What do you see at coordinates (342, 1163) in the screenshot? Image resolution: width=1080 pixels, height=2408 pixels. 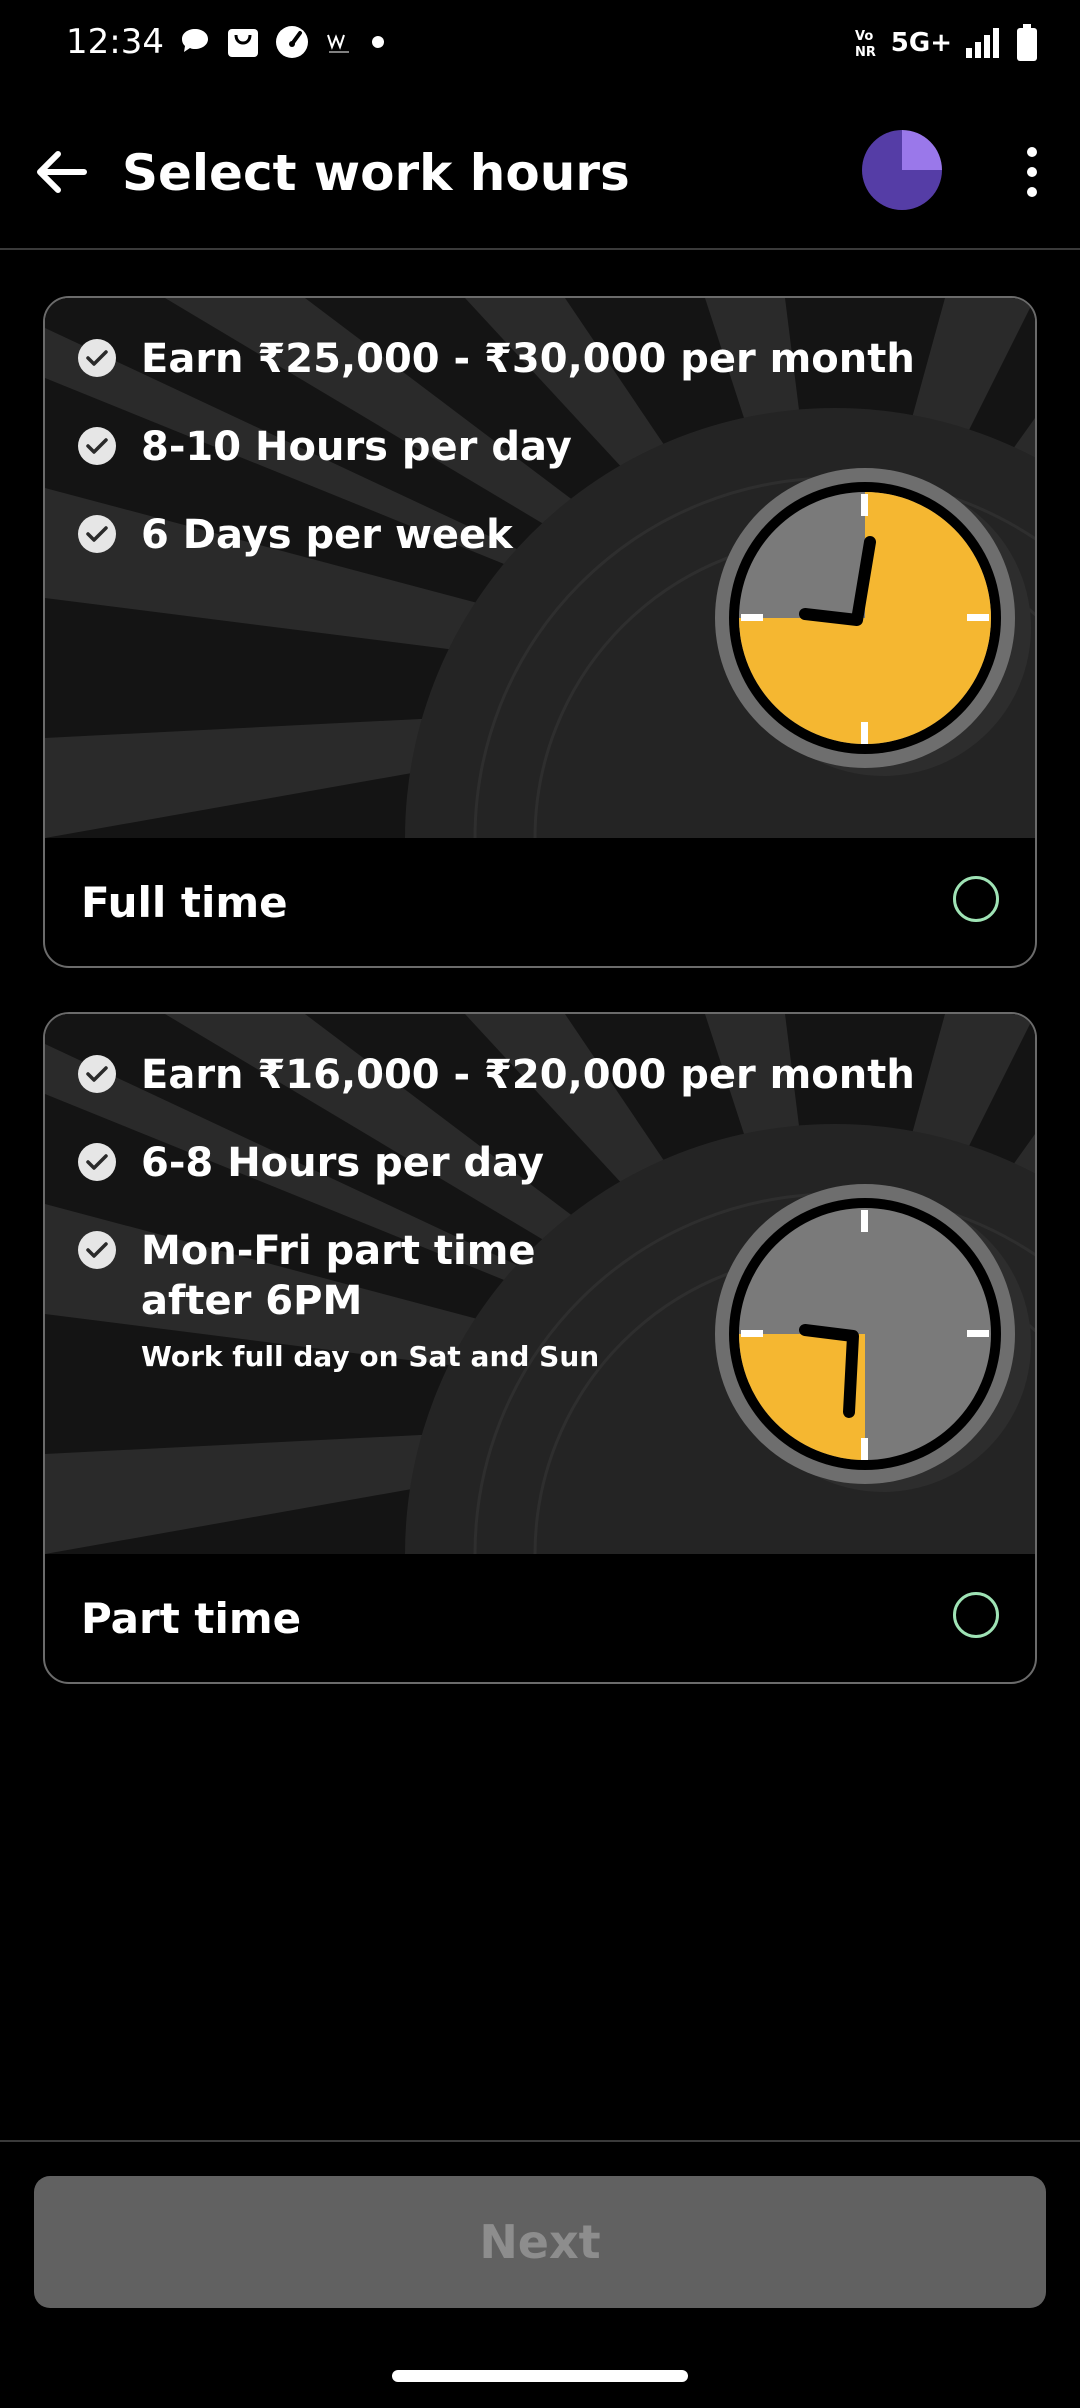 I see `feature-text: 6-8 Hours per day` at bounding box center [342, 1163].